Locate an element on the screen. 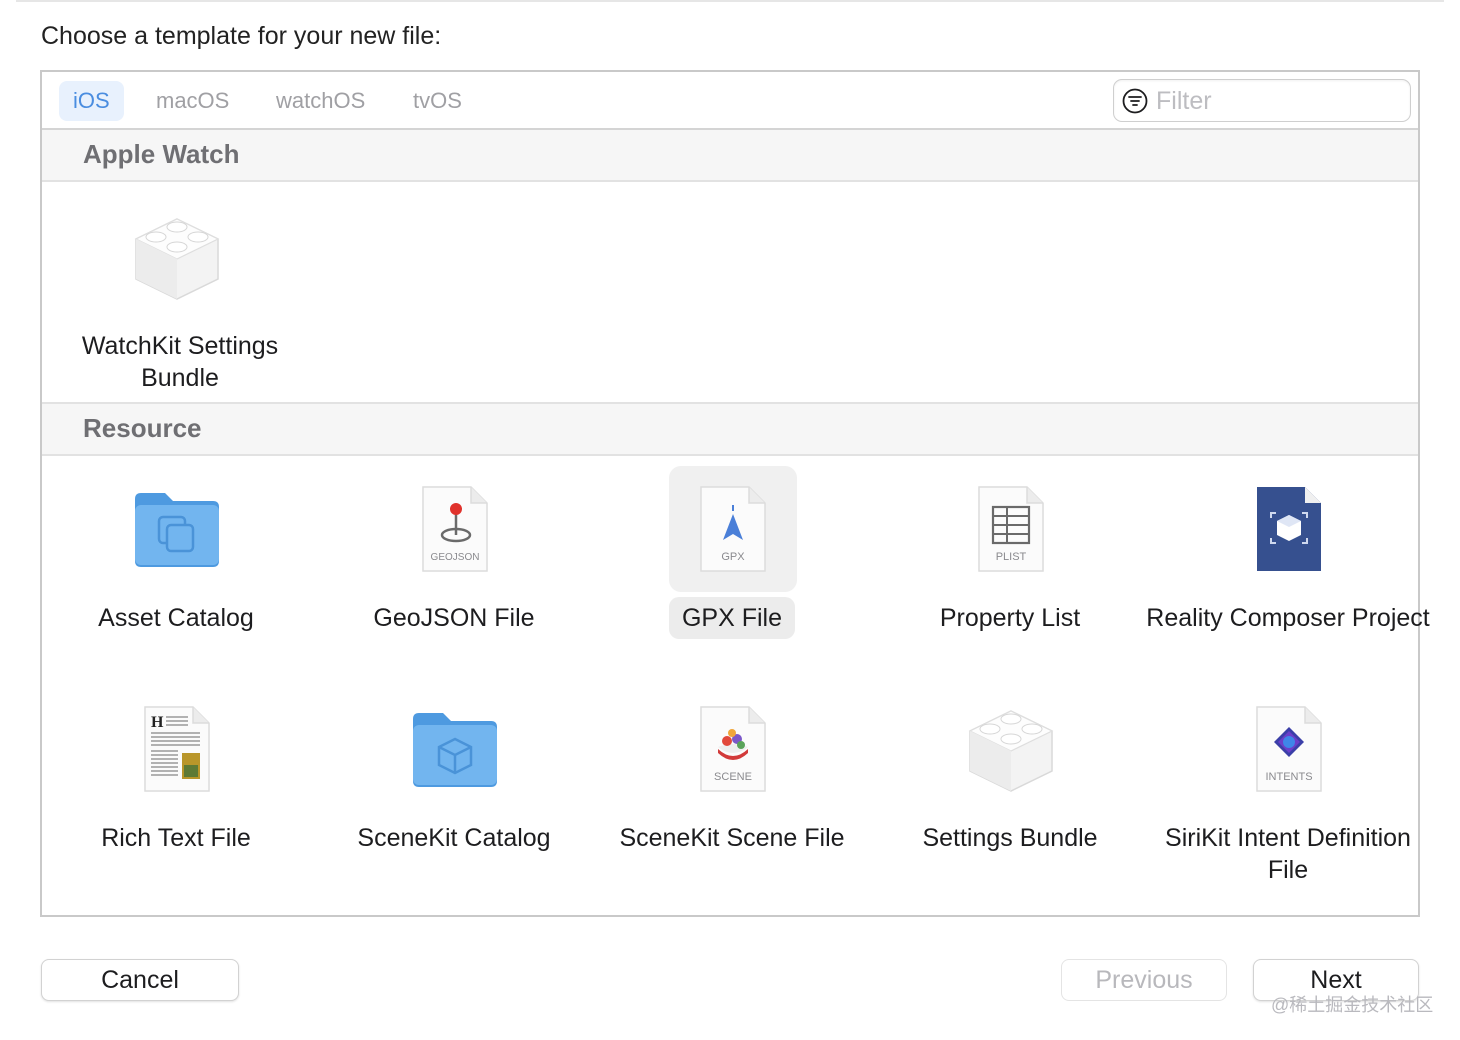 The height and width of the screenshot is (1040, 1460). template-label: Asset Catalog is located at coordinates (176, 618).